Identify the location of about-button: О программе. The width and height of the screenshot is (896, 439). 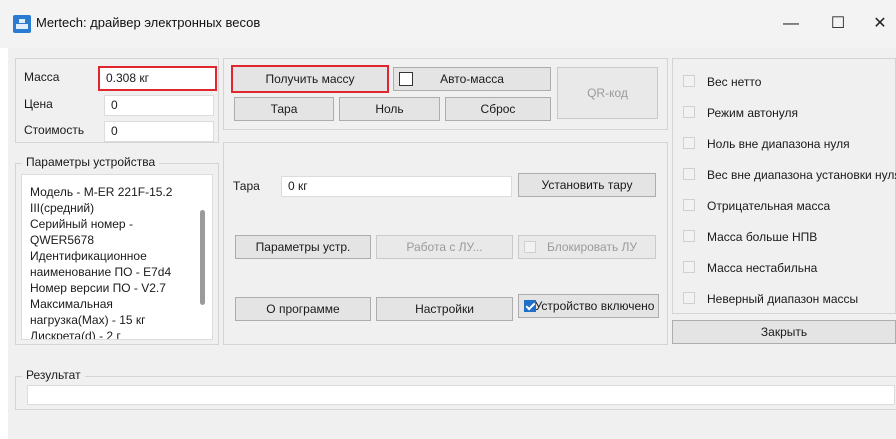
(303, 309).